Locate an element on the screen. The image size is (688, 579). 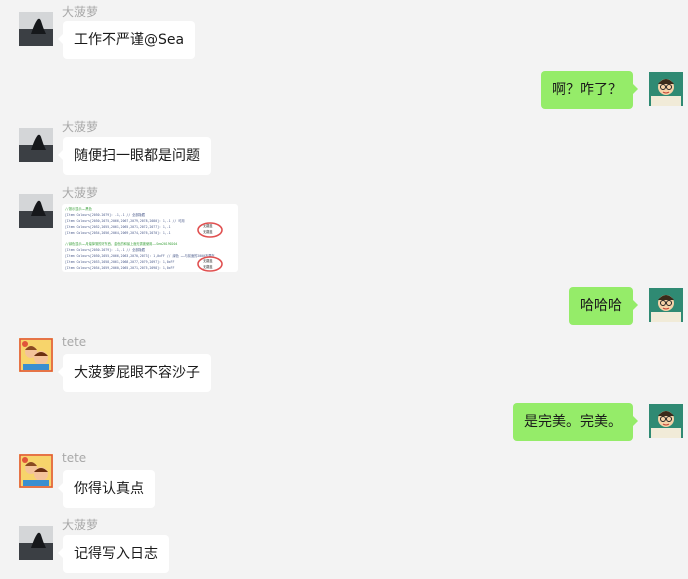
message-bubble-self: 啊？咋了？ is located at coordinates (589, 90).